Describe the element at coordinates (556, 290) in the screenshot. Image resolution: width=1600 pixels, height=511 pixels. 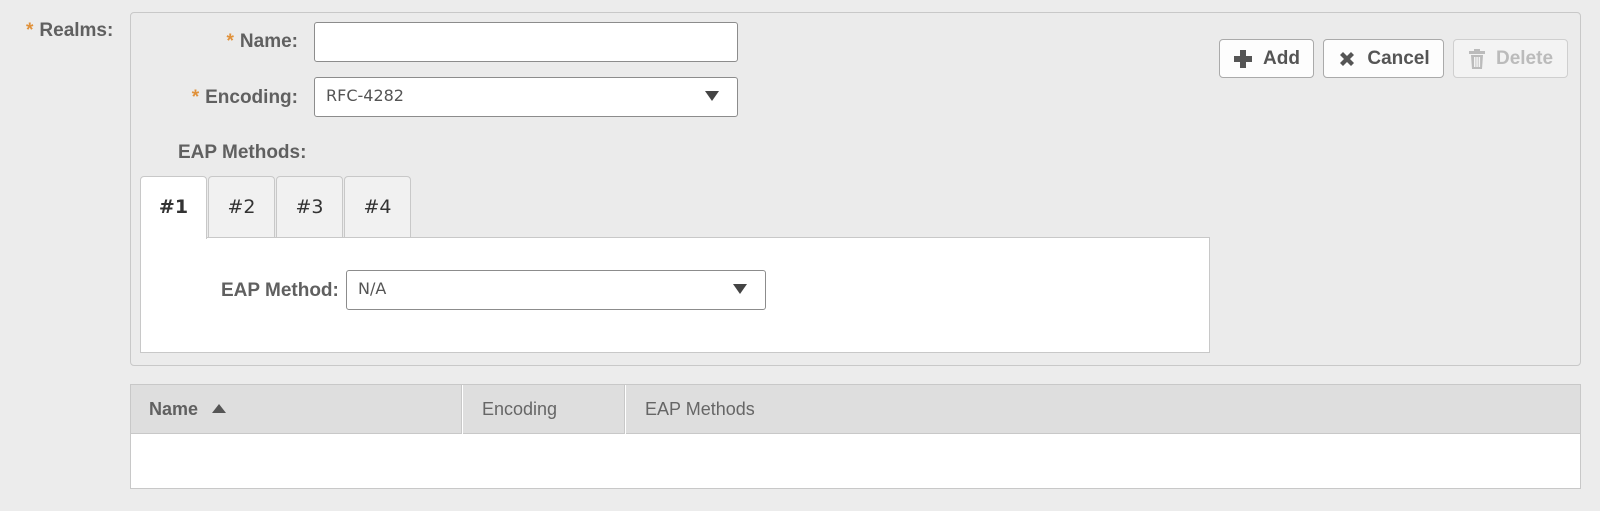
I see `eap-method-select: N/A` at that location.